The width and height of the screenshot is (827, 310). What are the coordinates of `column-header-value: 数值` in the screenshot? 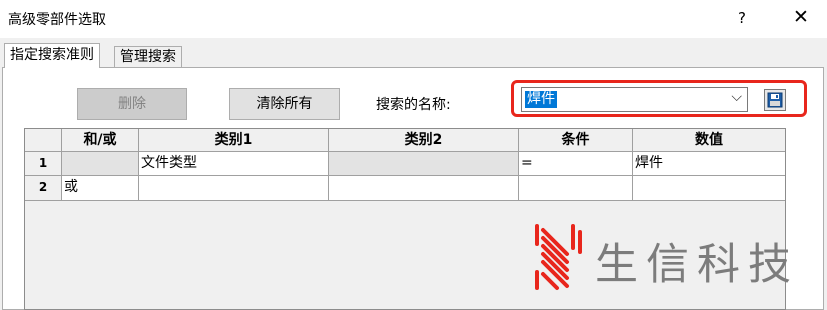 It's located at (709, 140).